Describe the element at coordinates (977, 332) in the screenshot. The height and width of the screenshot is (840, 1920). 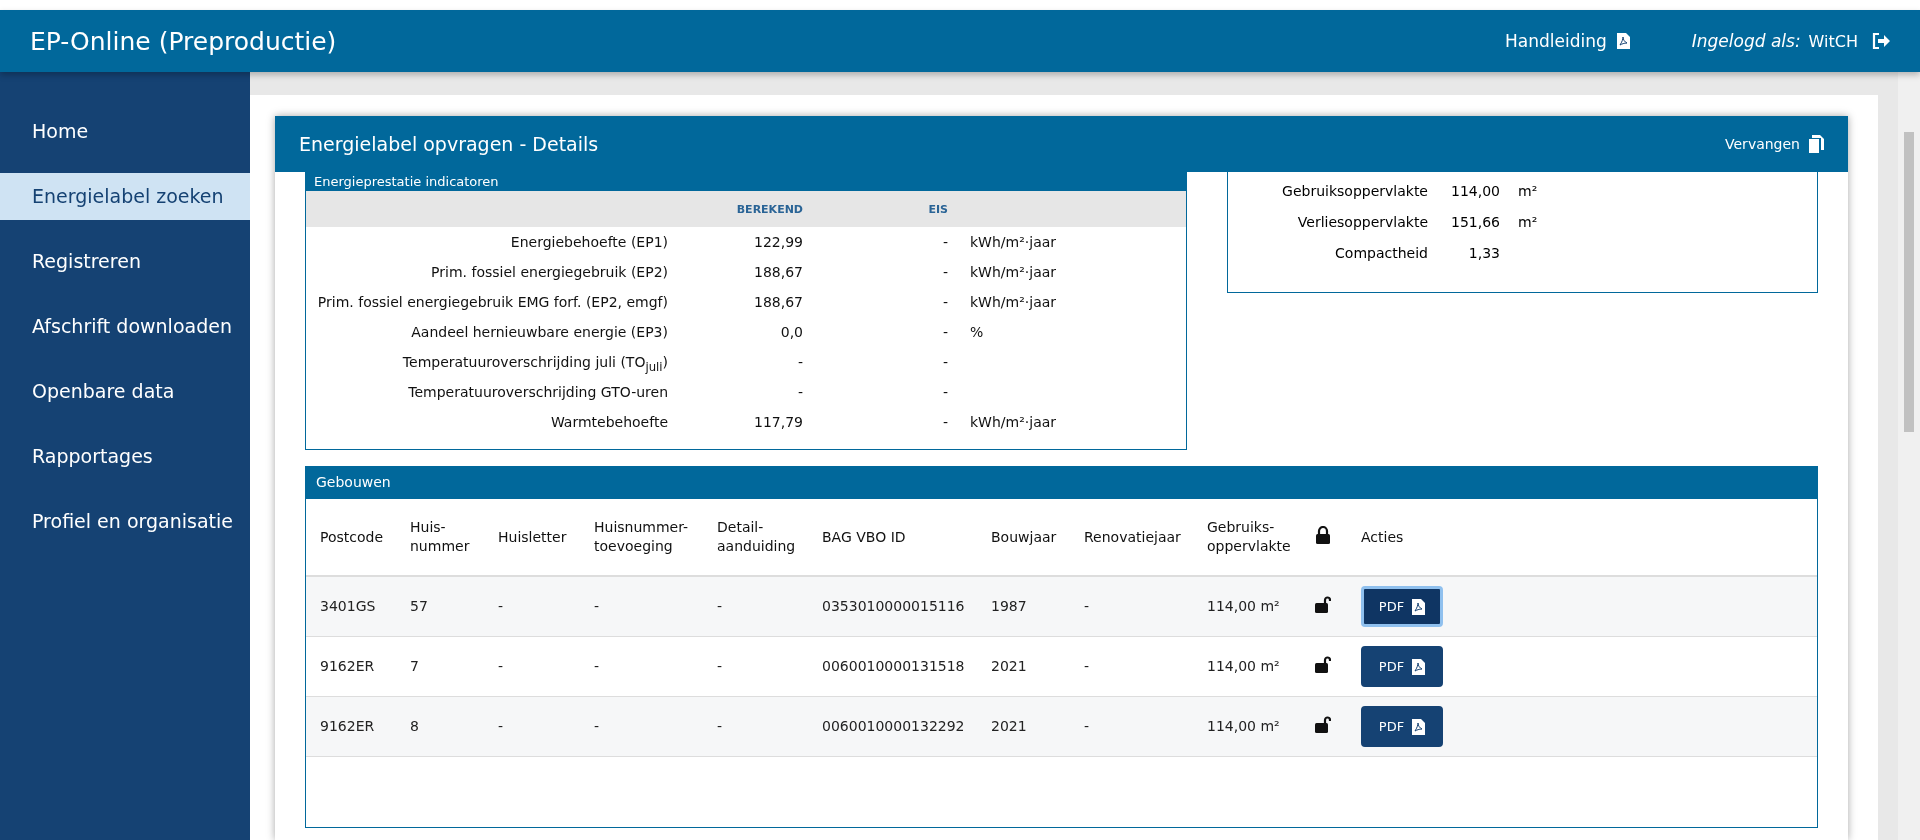
I see `unit-label: %` at that location.